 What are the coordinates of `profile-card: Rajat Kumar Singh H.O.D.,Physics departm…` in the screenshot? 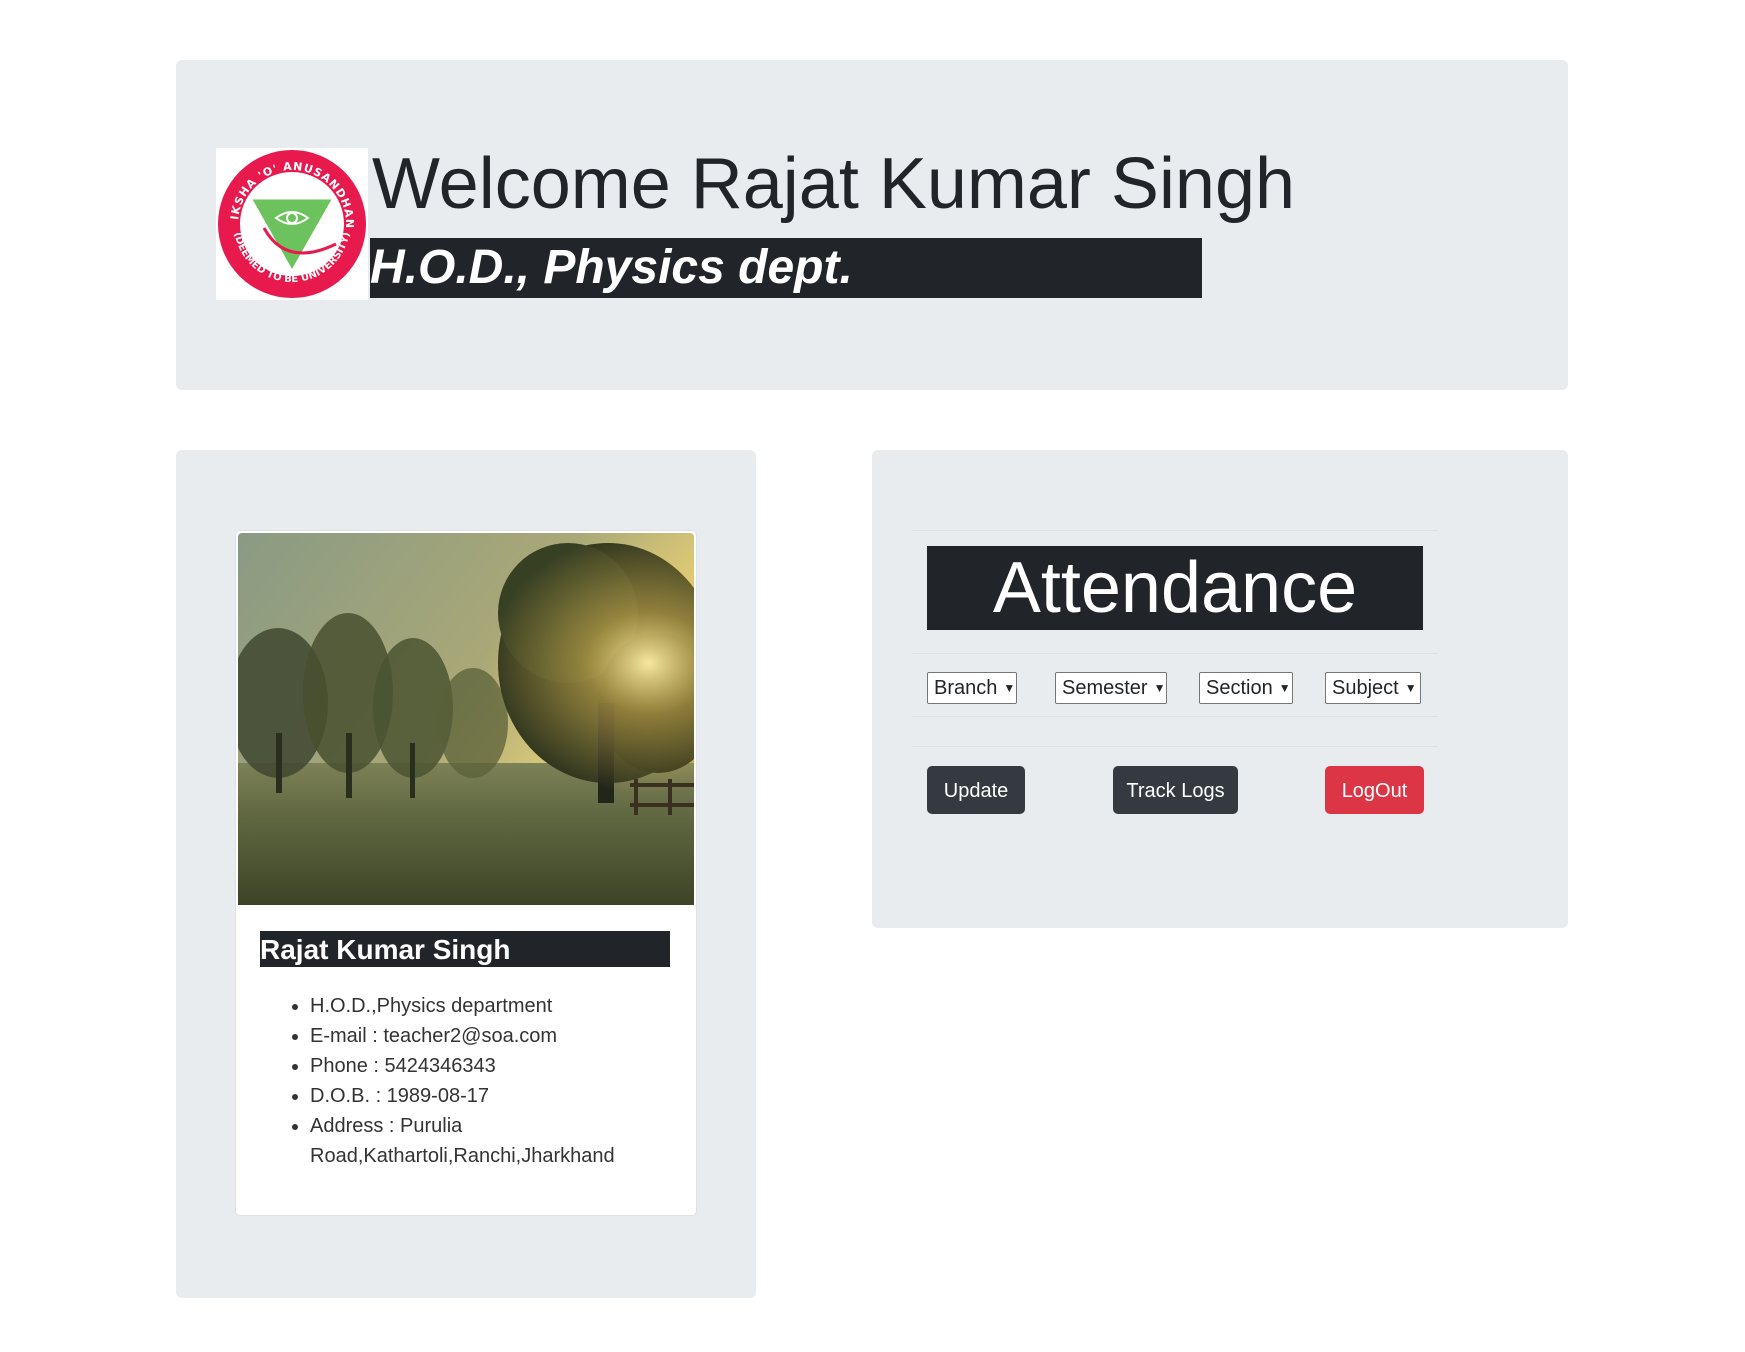 It's located at (466, 873).